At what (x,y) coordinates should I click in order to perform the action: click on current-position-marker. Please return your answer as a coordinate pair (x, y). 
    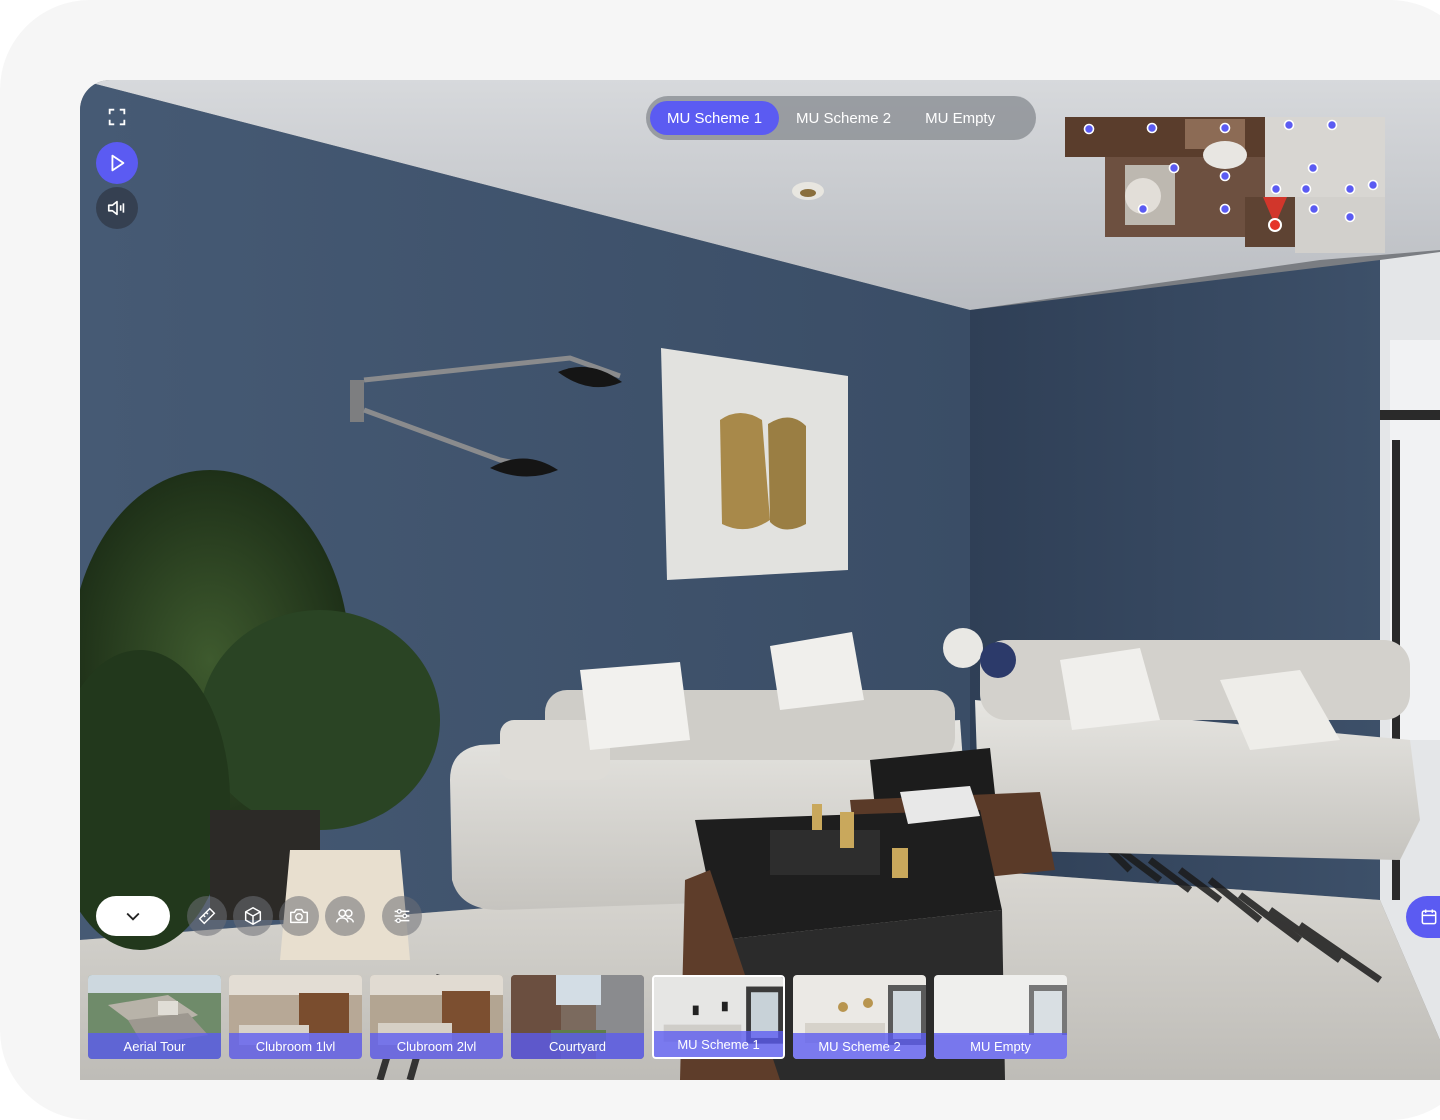
    Looking at the image, I should click on (1275, 225).